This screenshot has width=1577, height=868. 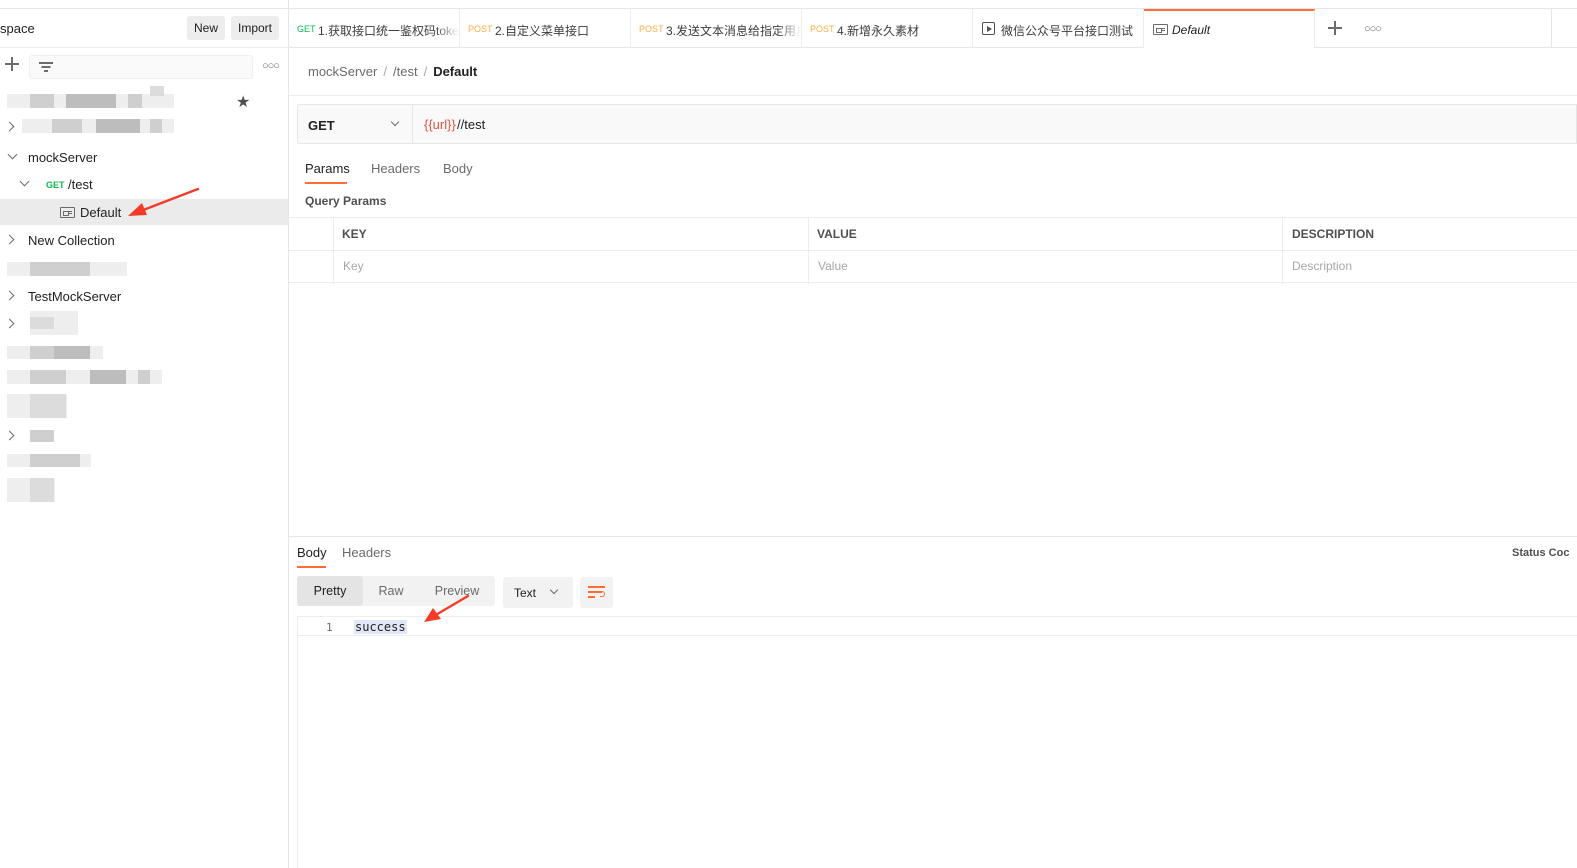 What do you see at coordinates (1541, 553) in the screenshot?
I see `status-code-label: Status Coc` at bounding box center [1541, 553].